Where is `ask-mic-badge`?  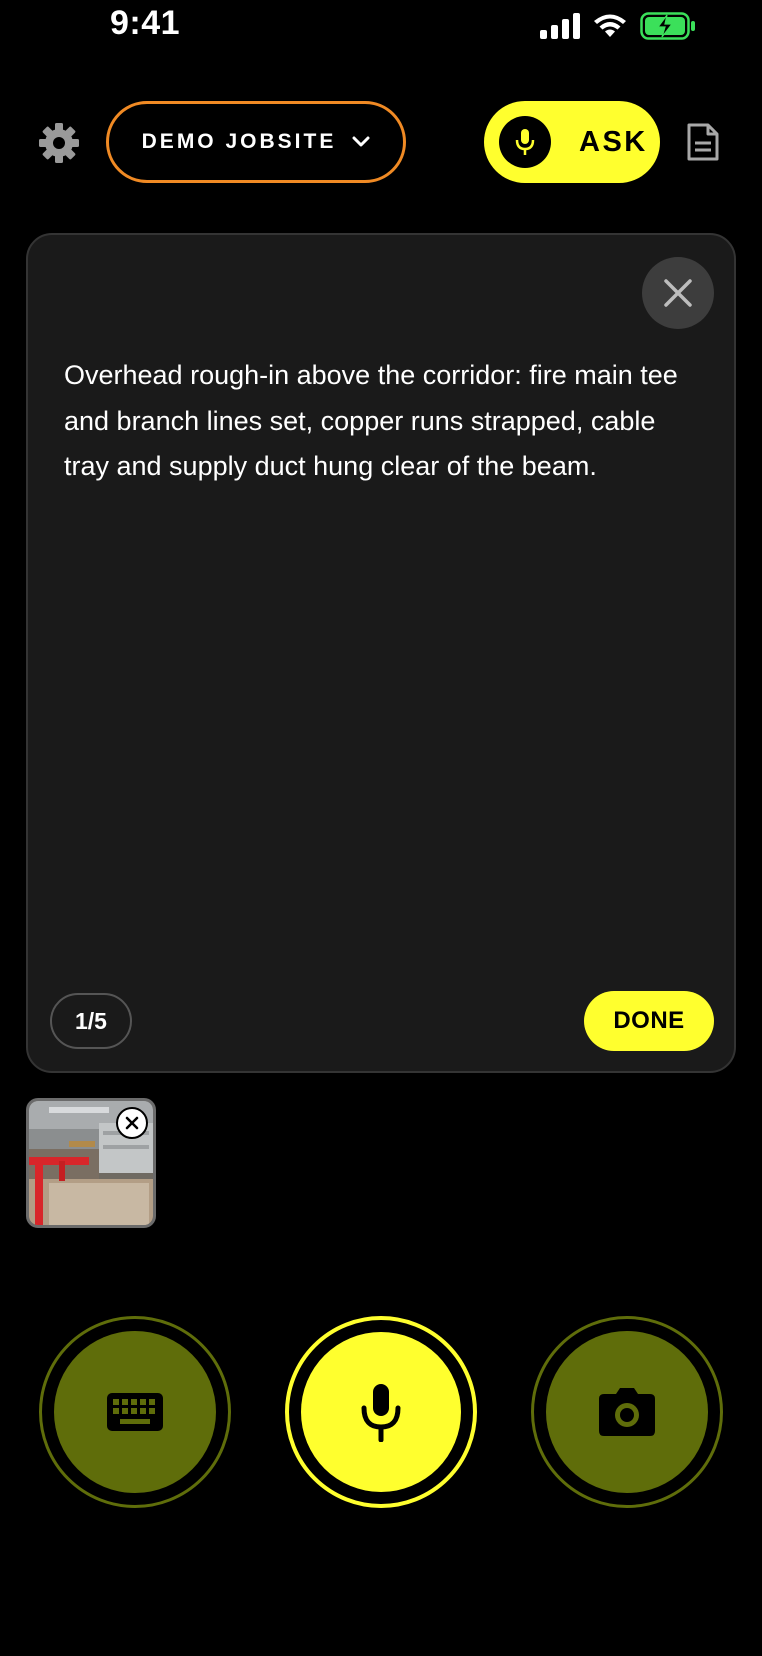 ask-mic-badge is located at coordinates (525, 142).